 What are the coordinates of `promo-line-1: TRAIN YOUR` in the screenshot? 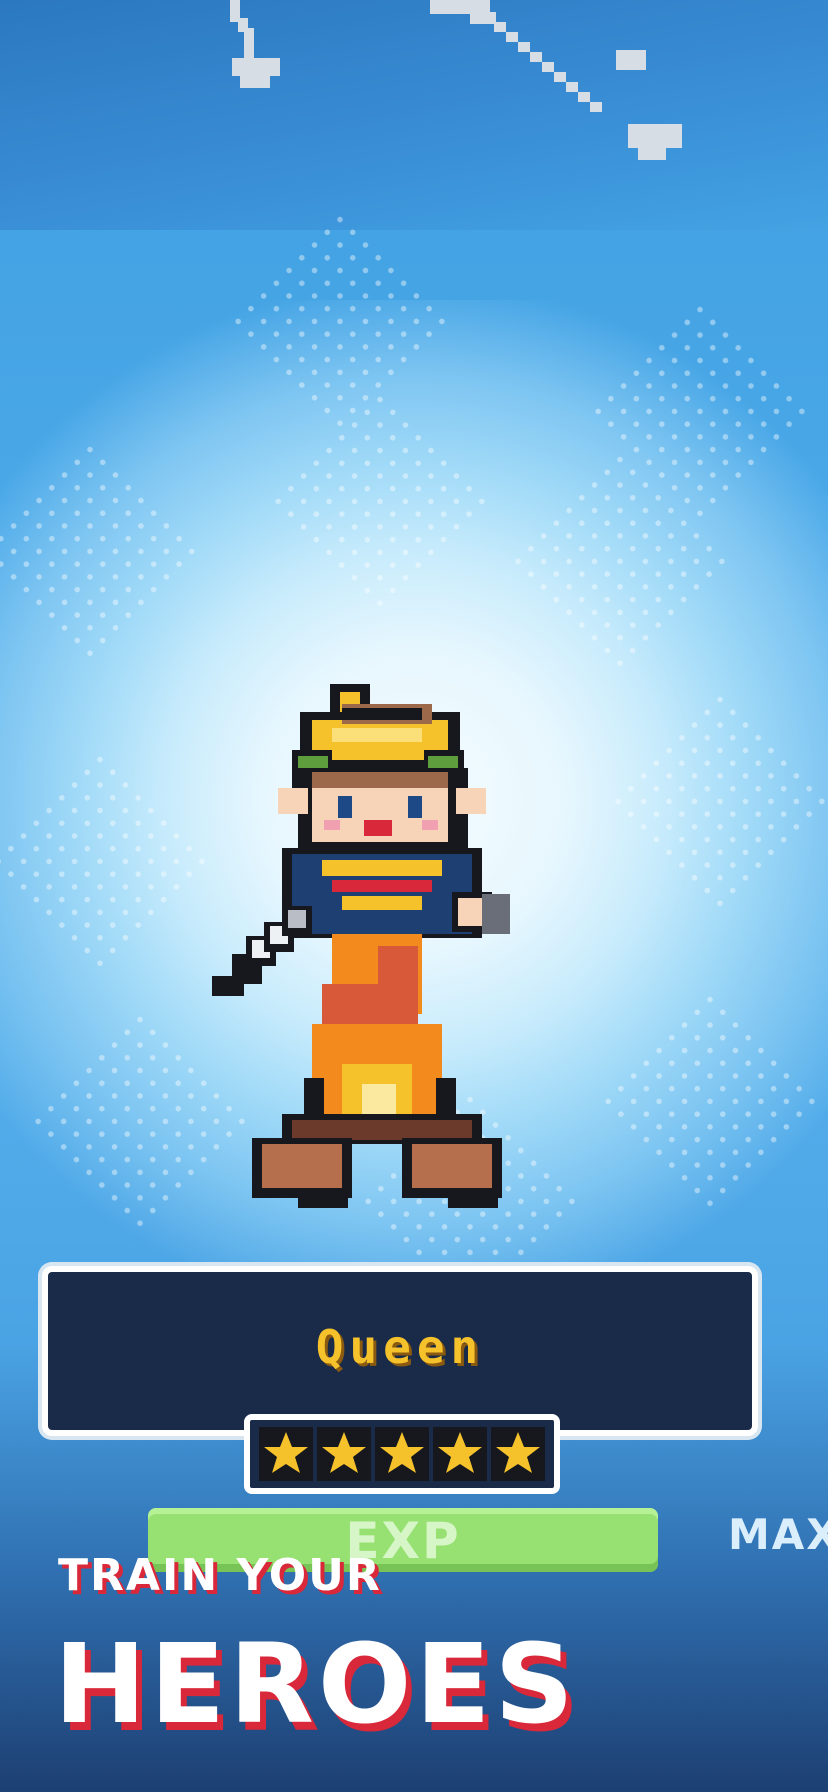 It's located at (220, 1575).